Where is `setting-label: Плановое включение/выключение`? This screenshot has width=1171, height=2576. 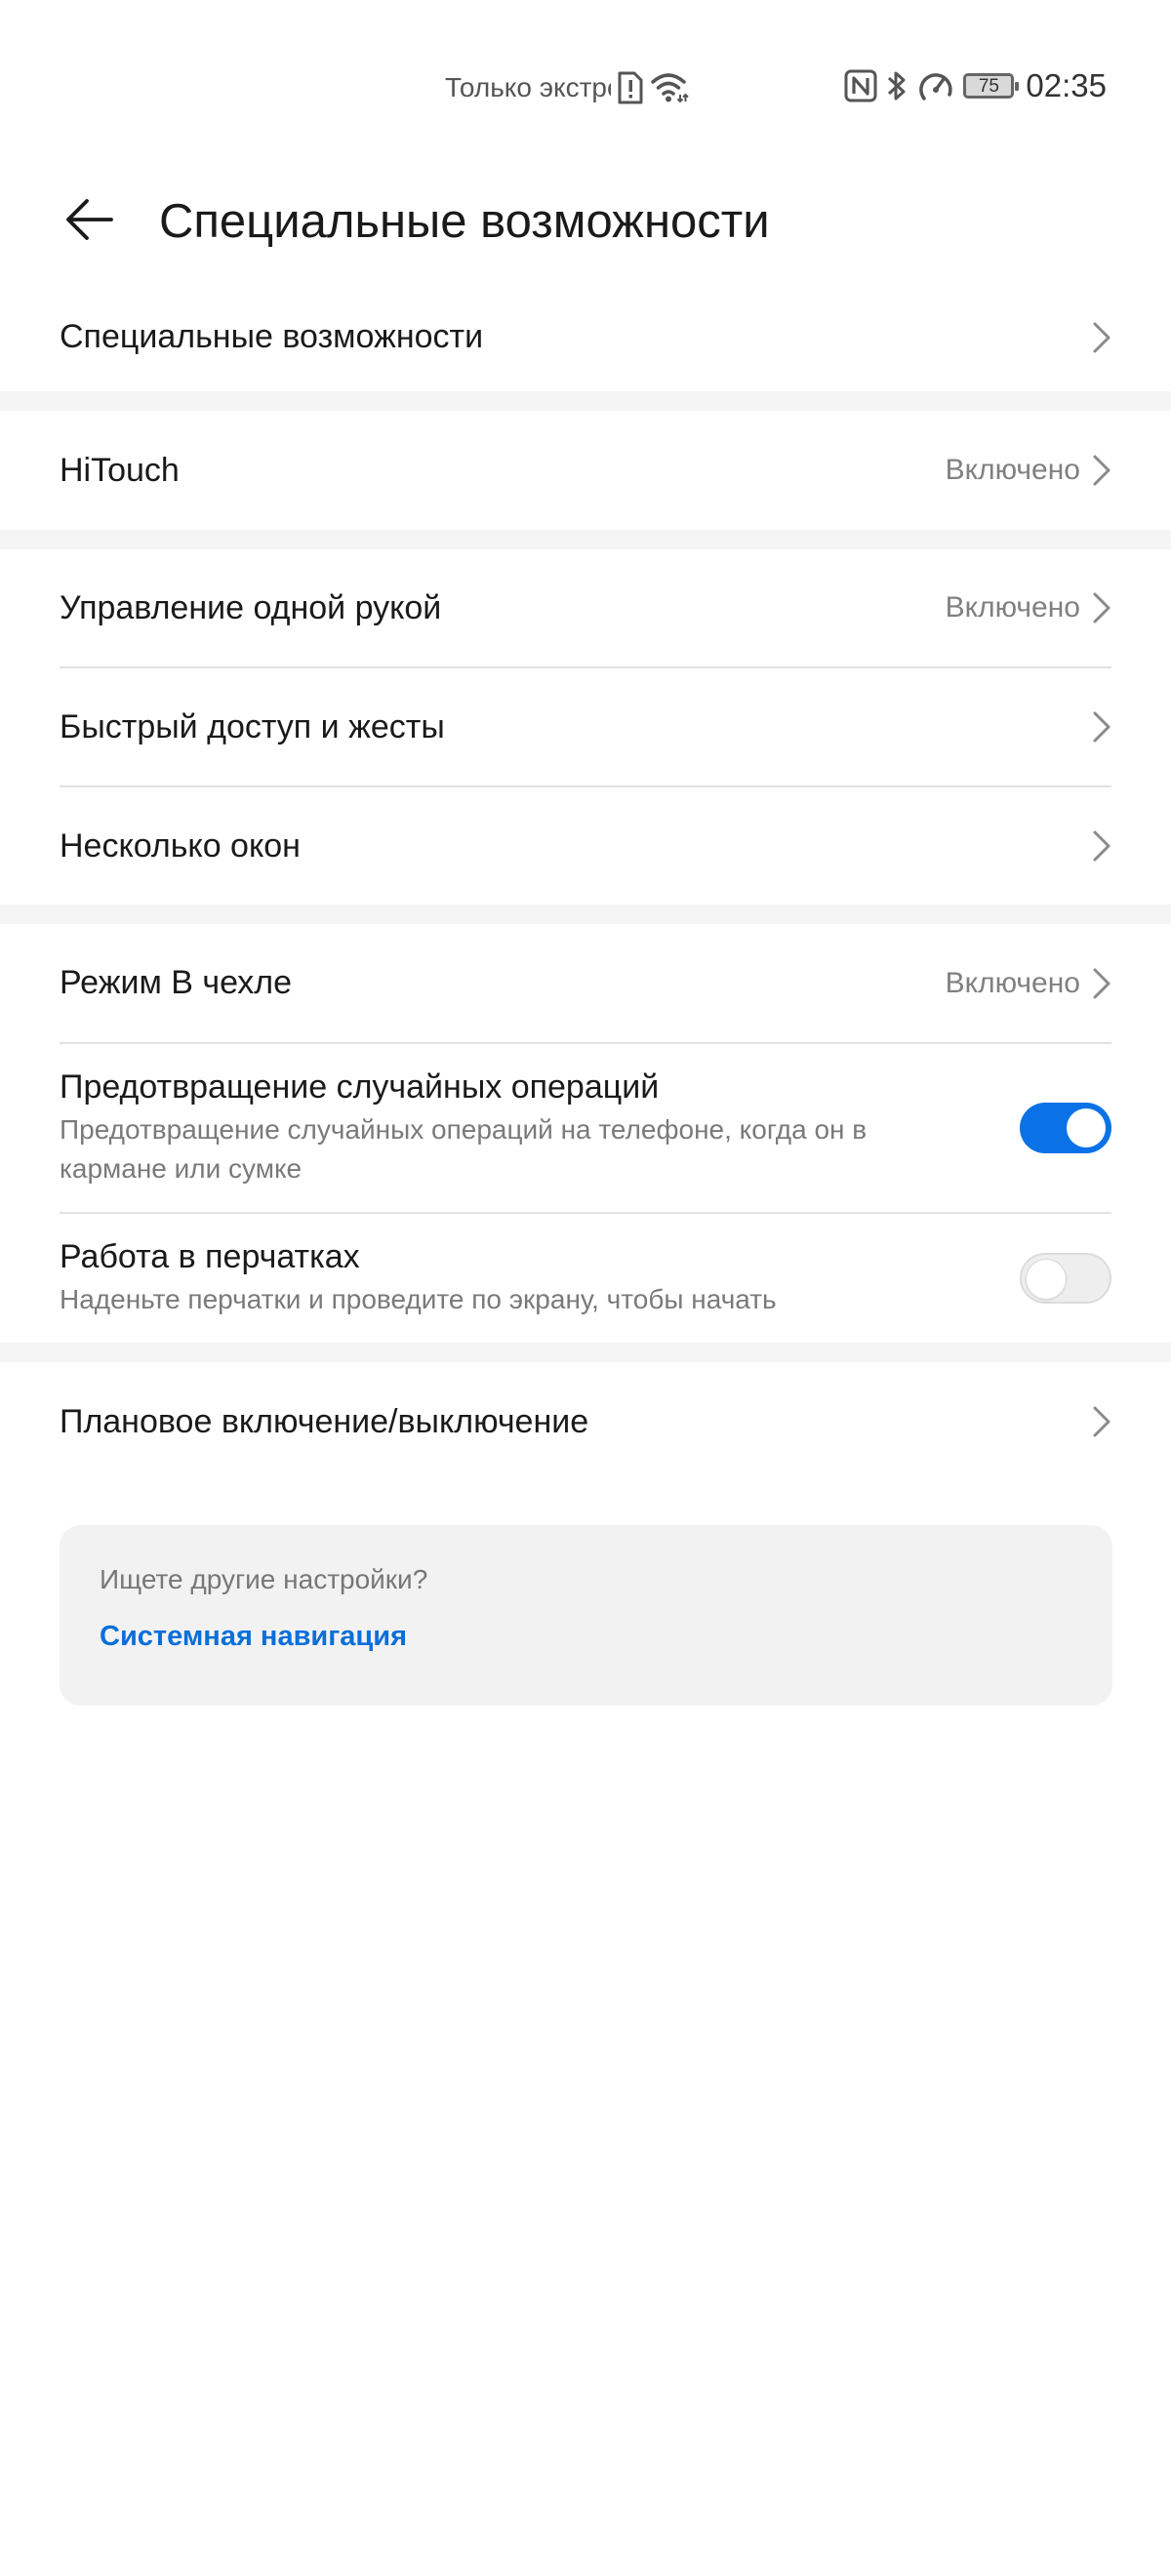 setting-label: Плановое включение/выключение is located at coordinates (324, 1421).